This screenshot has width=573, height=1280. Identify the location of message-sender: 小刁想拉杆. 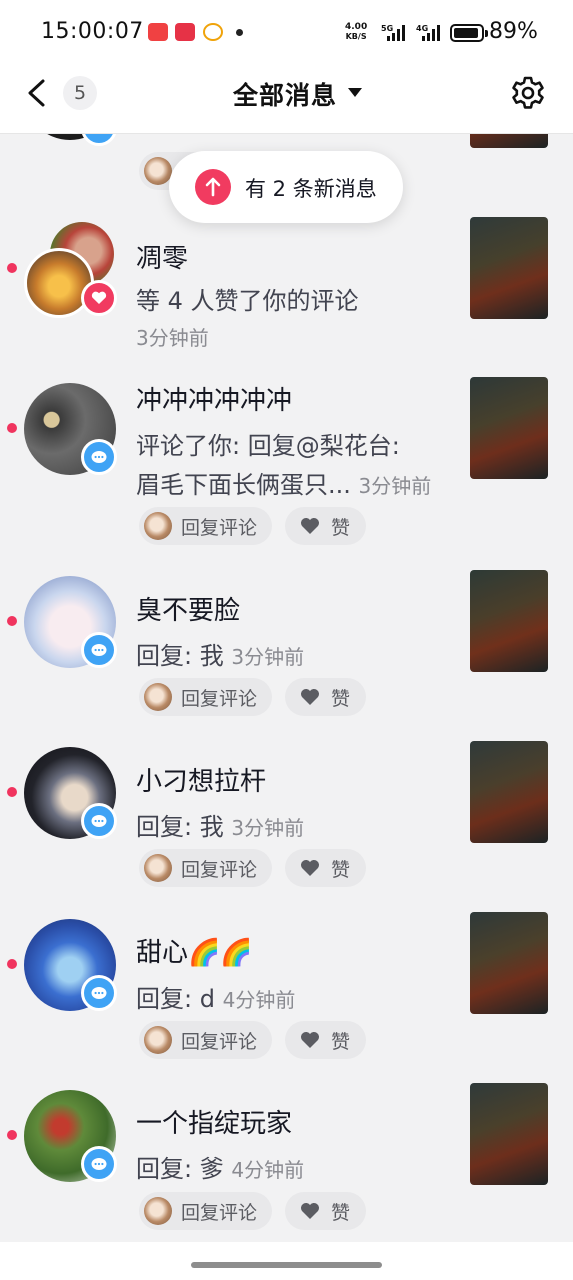
(201, 779).